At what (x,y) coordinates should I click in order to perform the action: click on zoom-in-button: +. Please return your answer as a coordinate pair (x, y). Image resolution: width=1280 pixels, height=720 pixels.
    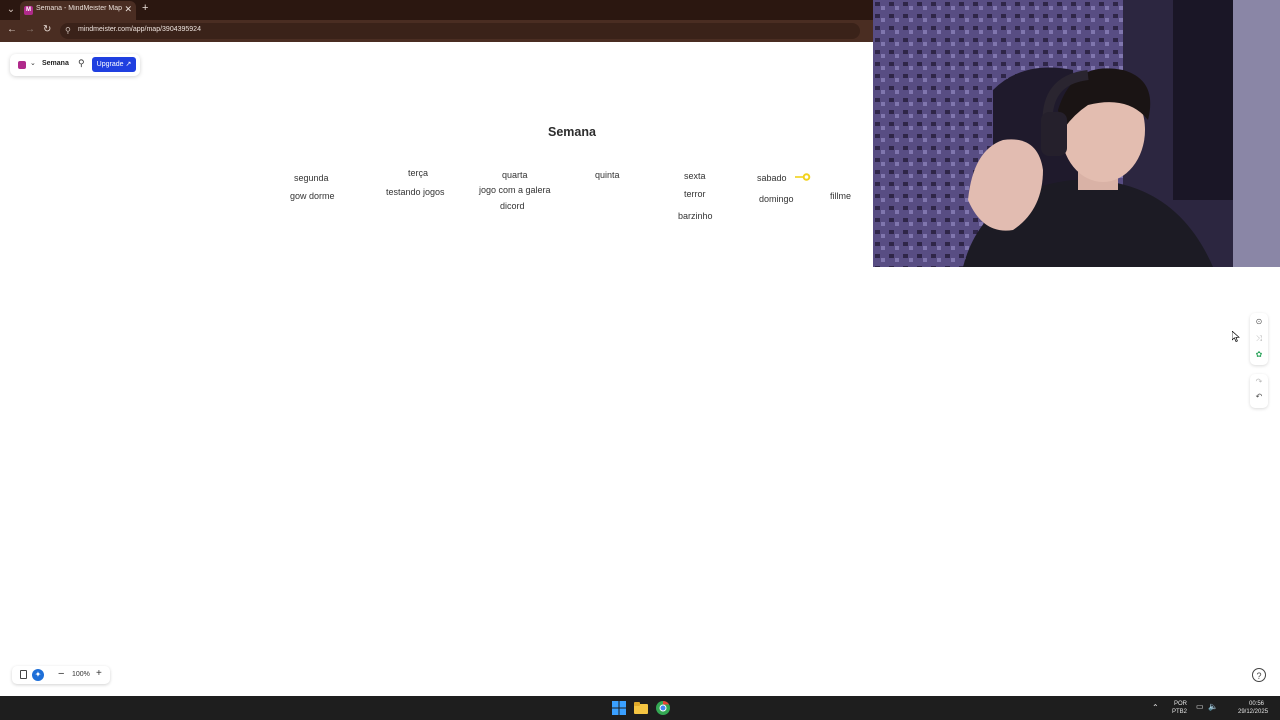
    Looking at the image, I should click on (99, 673).